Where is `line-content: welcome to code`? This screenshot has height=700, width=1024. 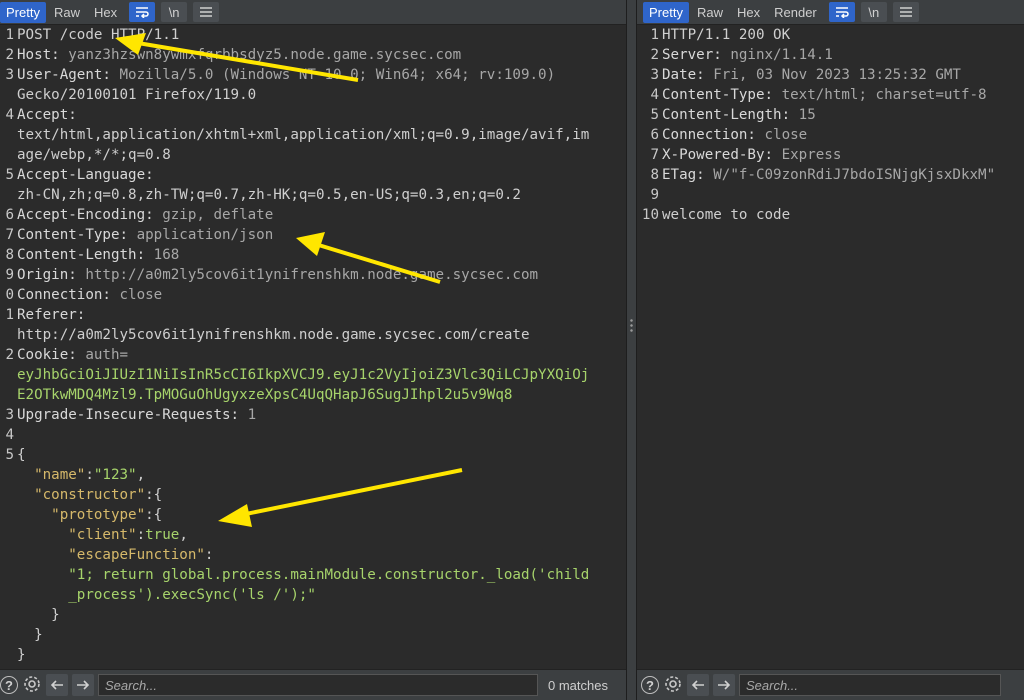 line-content: welcome to code is located at coordinates (726, 215).